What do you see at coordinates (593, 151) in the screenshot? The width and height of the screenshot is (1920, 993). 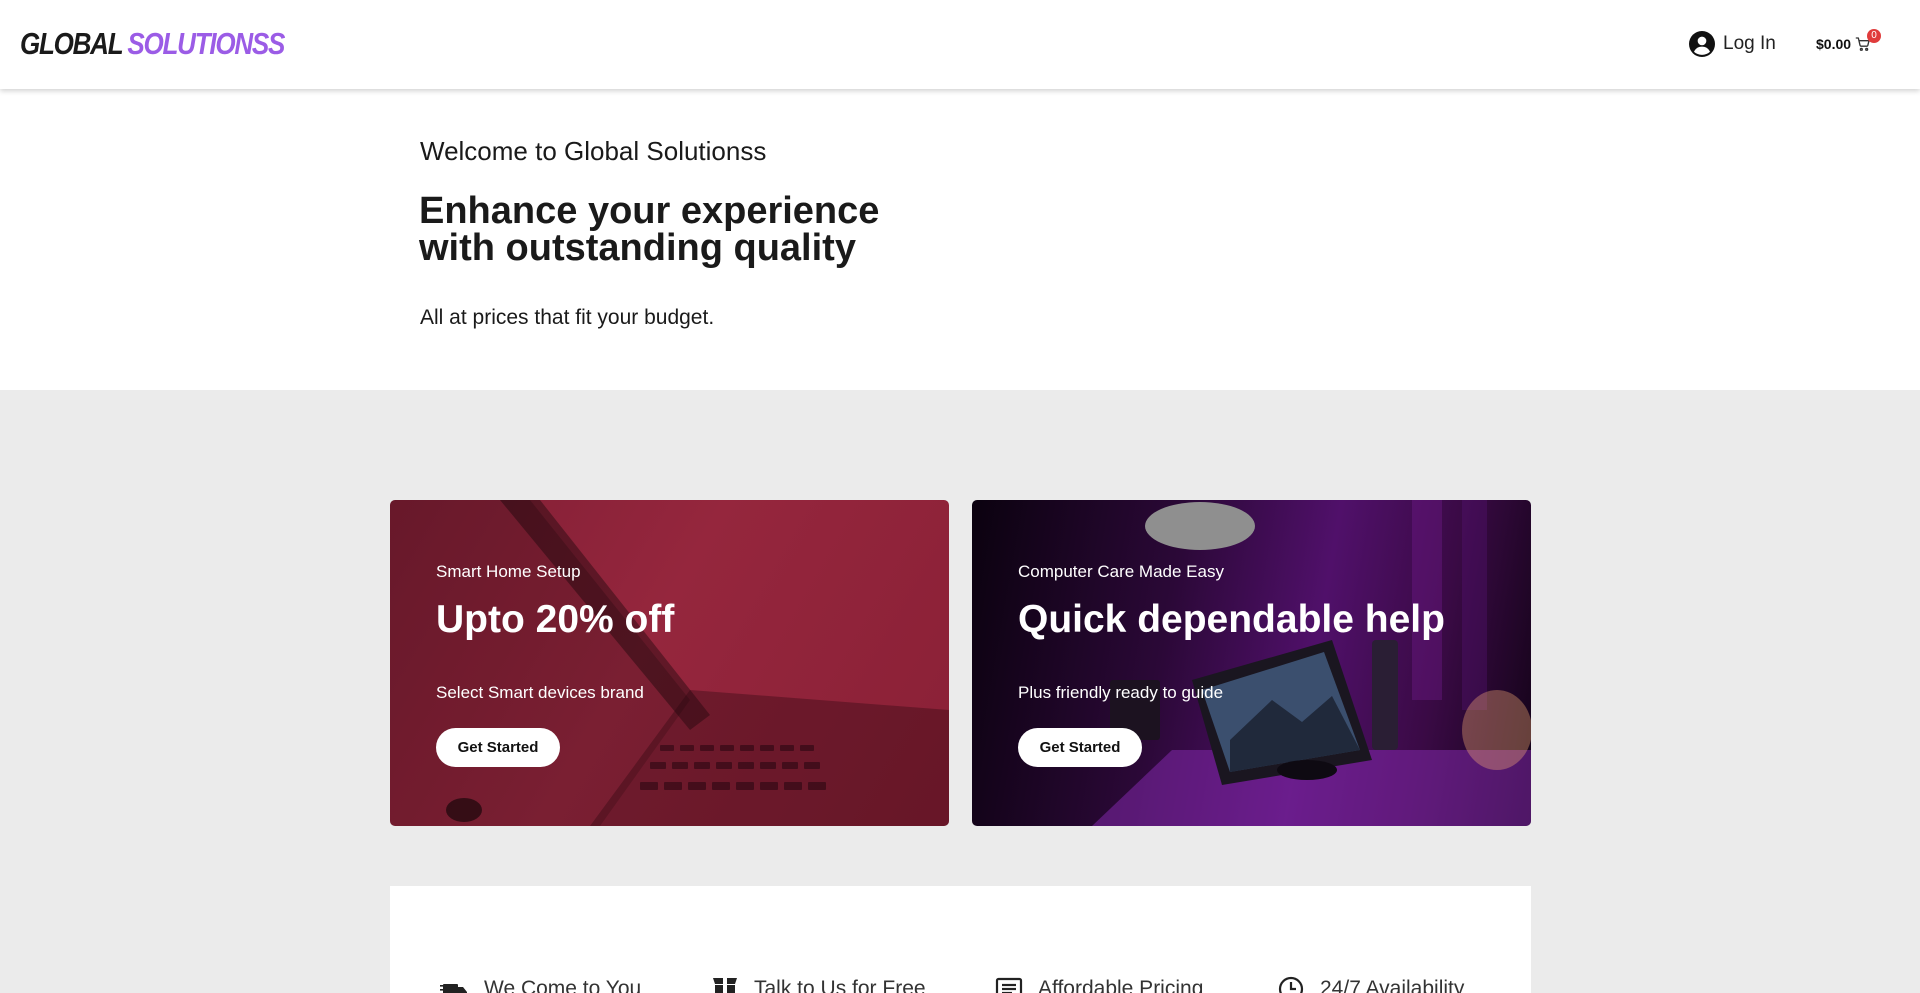 I see `hero-subtitle: Welcome to Global Solutionss` at bounding box center [593, 151].